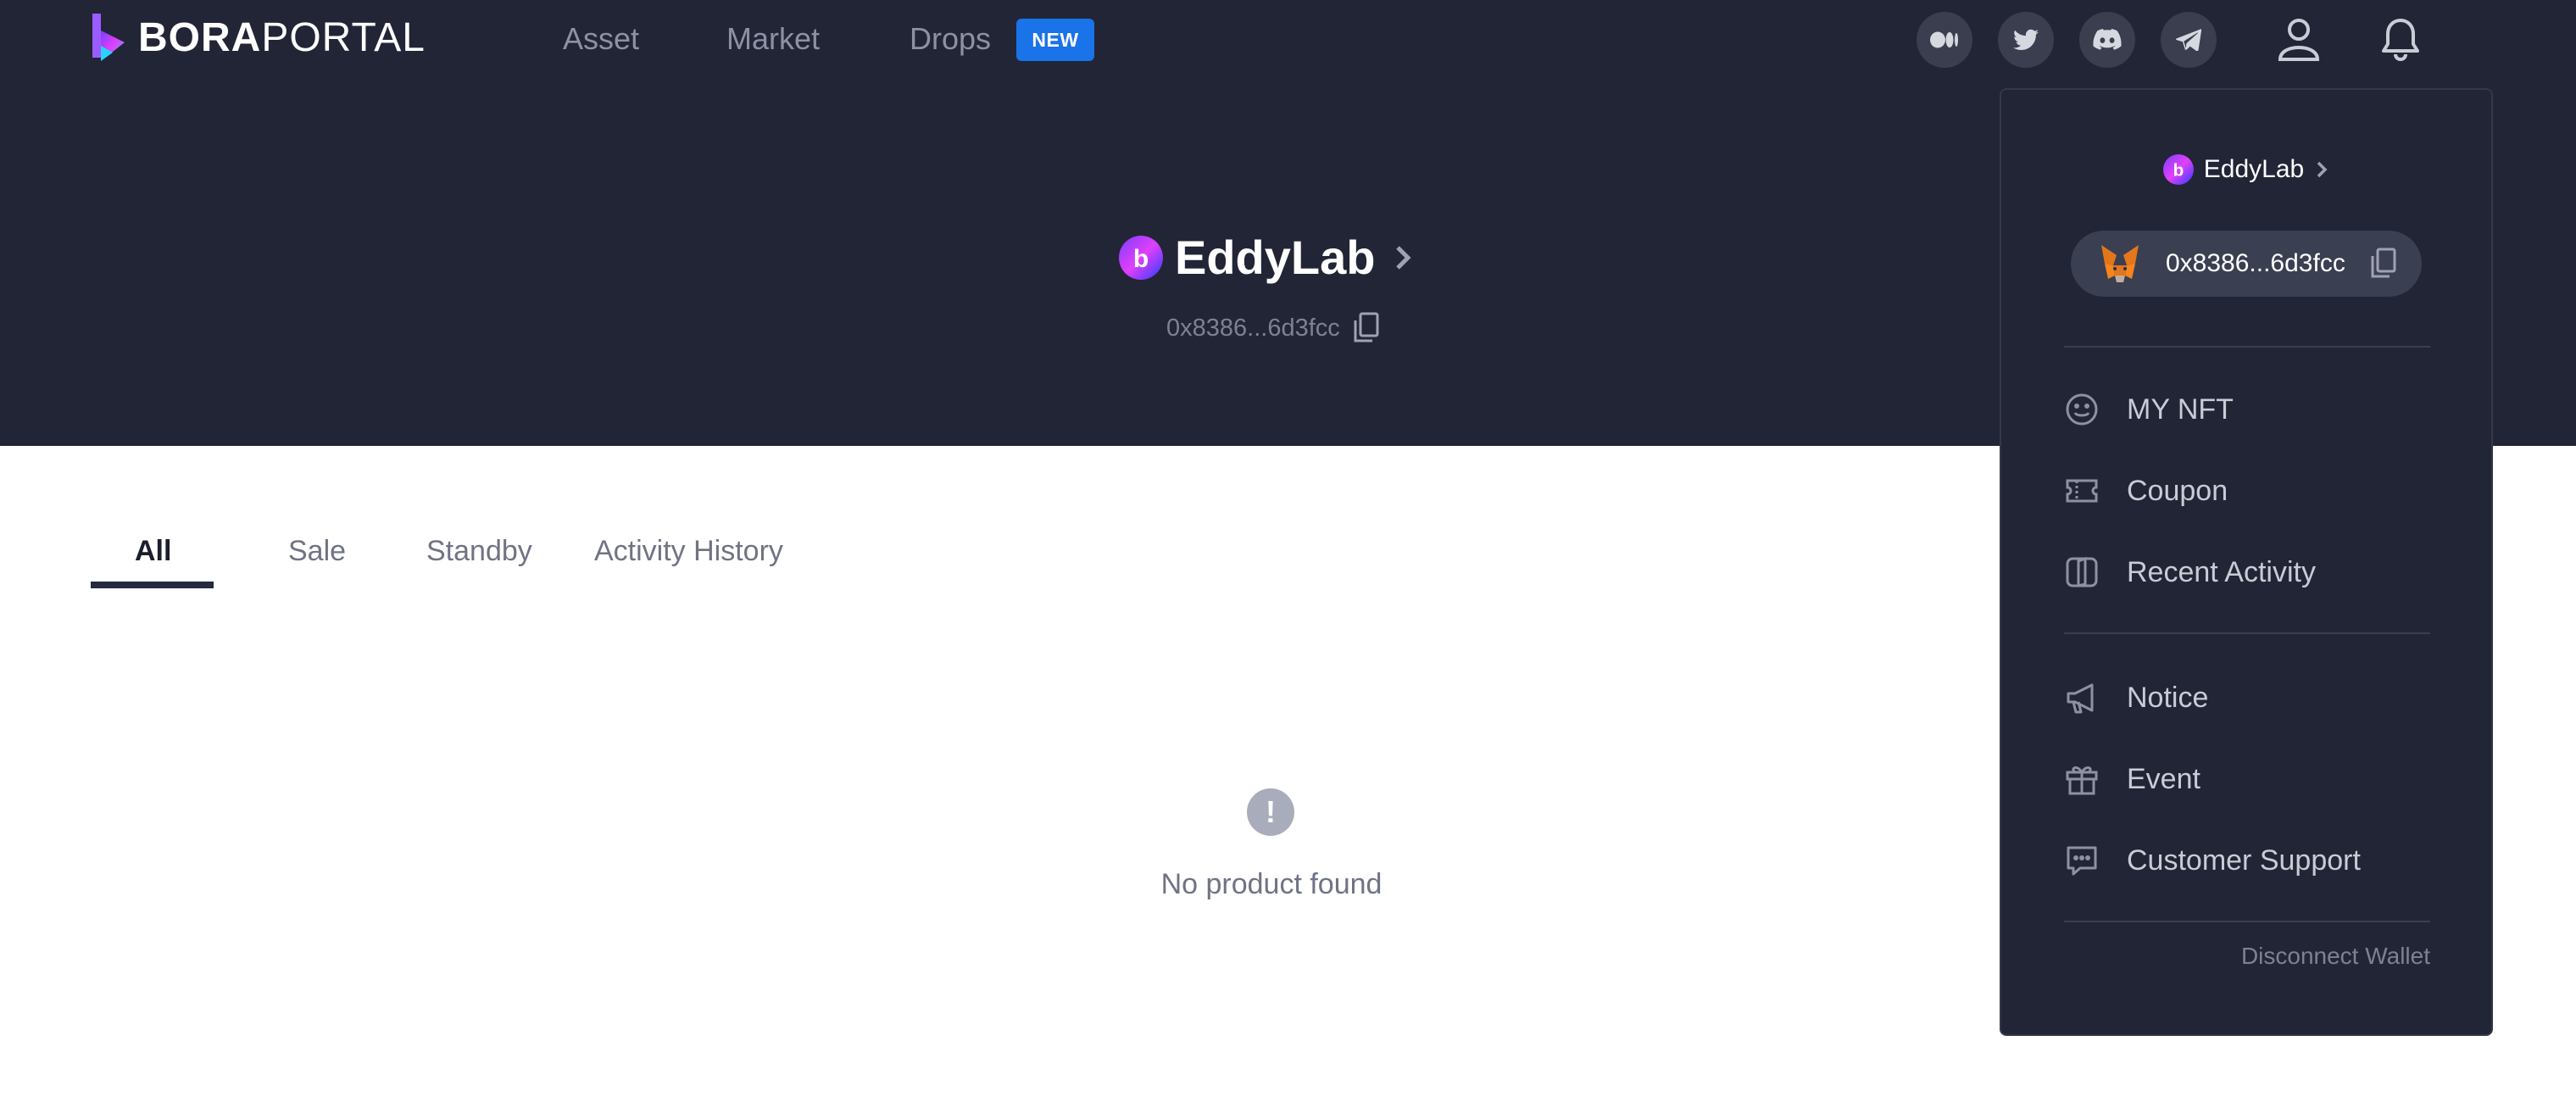 The height and width of the screenshot is (1119, 2576). I want to click on menu-item-event: Event, so click(2132, 779).